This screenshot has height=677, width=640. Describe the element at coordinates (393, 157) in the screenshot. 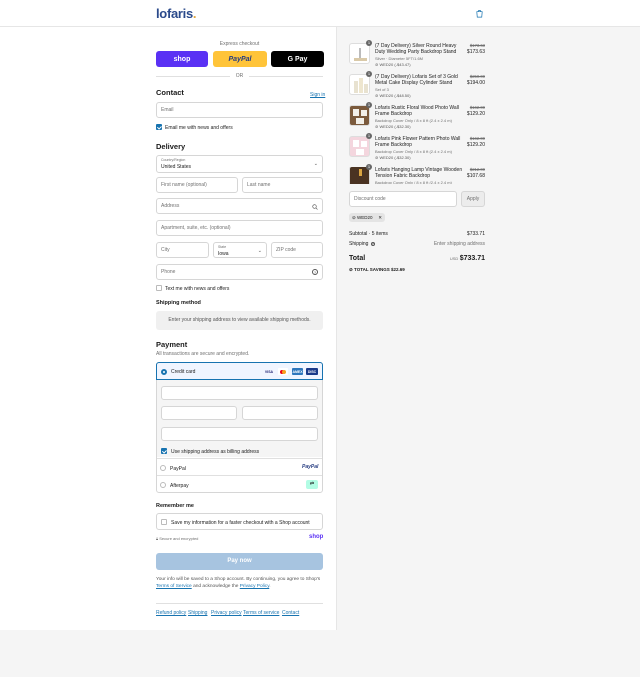

I see `item-discount: ⊘ WED20 (-$32.30)` at that location.